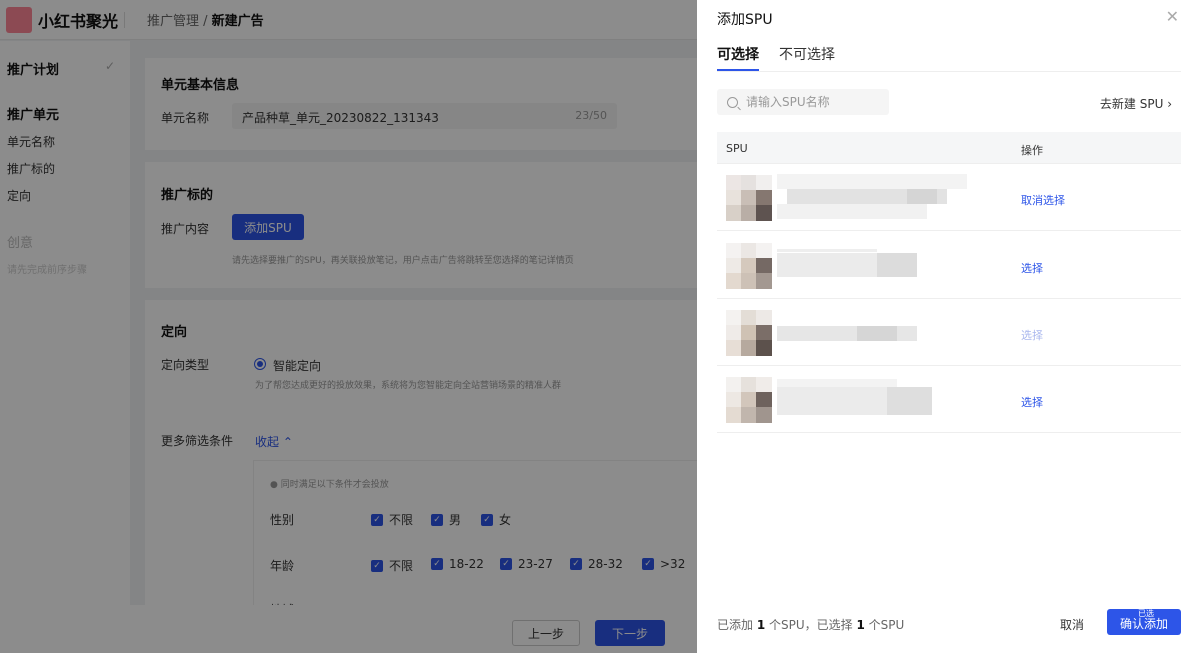 Image resolution: width=1191 pixels, height=653 pixels. Describe the element at coordinates (732, 102) in the screenshot. I see `search-icon` at that location.